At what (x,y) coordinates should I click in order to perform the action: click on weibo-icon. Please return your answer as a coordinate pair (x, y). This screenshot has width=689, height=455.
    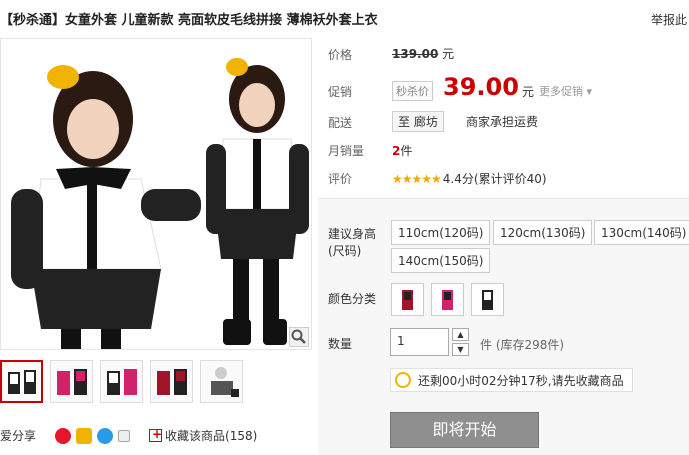
    Looking at the image, I should click on (63, 435).